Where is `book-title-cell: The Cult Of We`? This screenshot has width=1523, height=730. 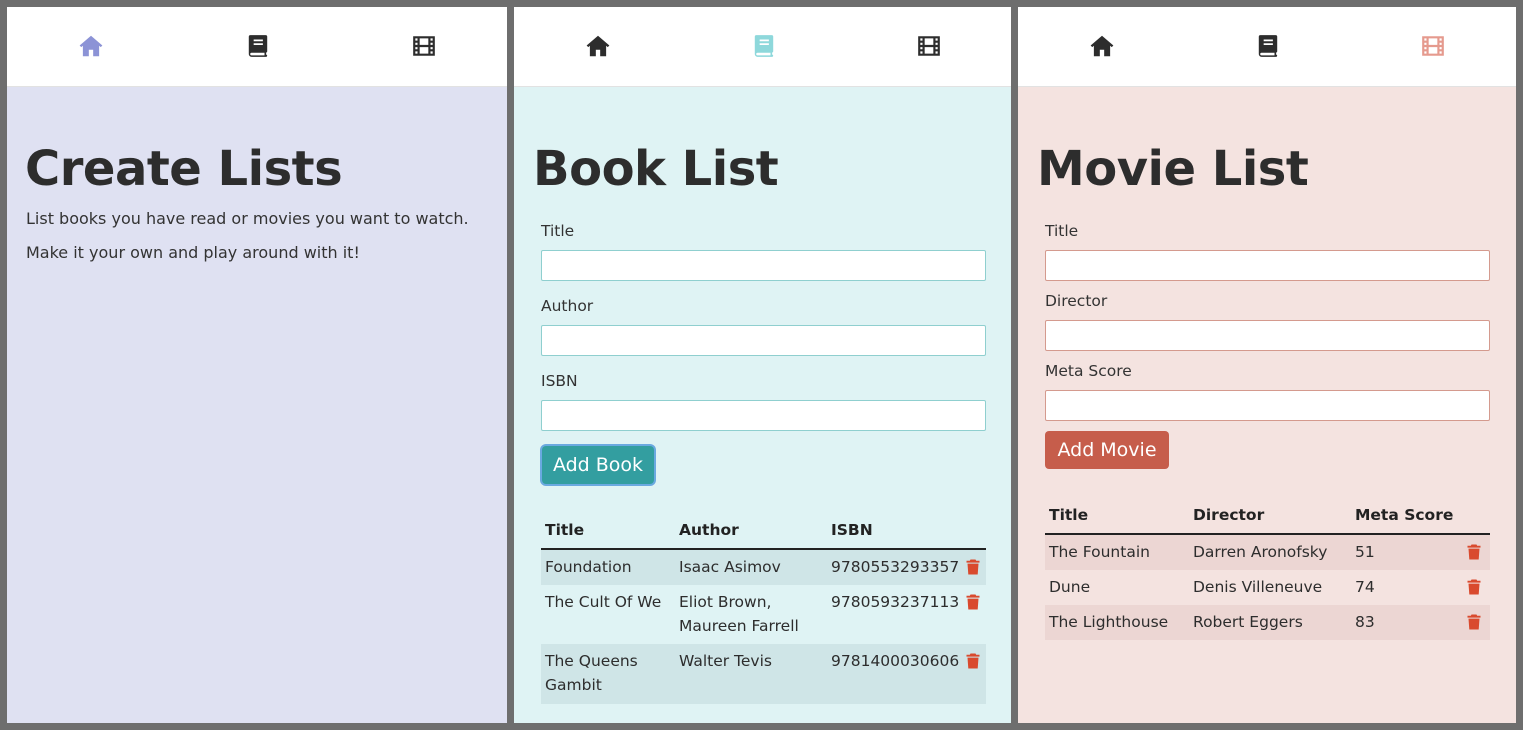
book-title-cell: The Cult Of We is located at coordinates (603, 602).